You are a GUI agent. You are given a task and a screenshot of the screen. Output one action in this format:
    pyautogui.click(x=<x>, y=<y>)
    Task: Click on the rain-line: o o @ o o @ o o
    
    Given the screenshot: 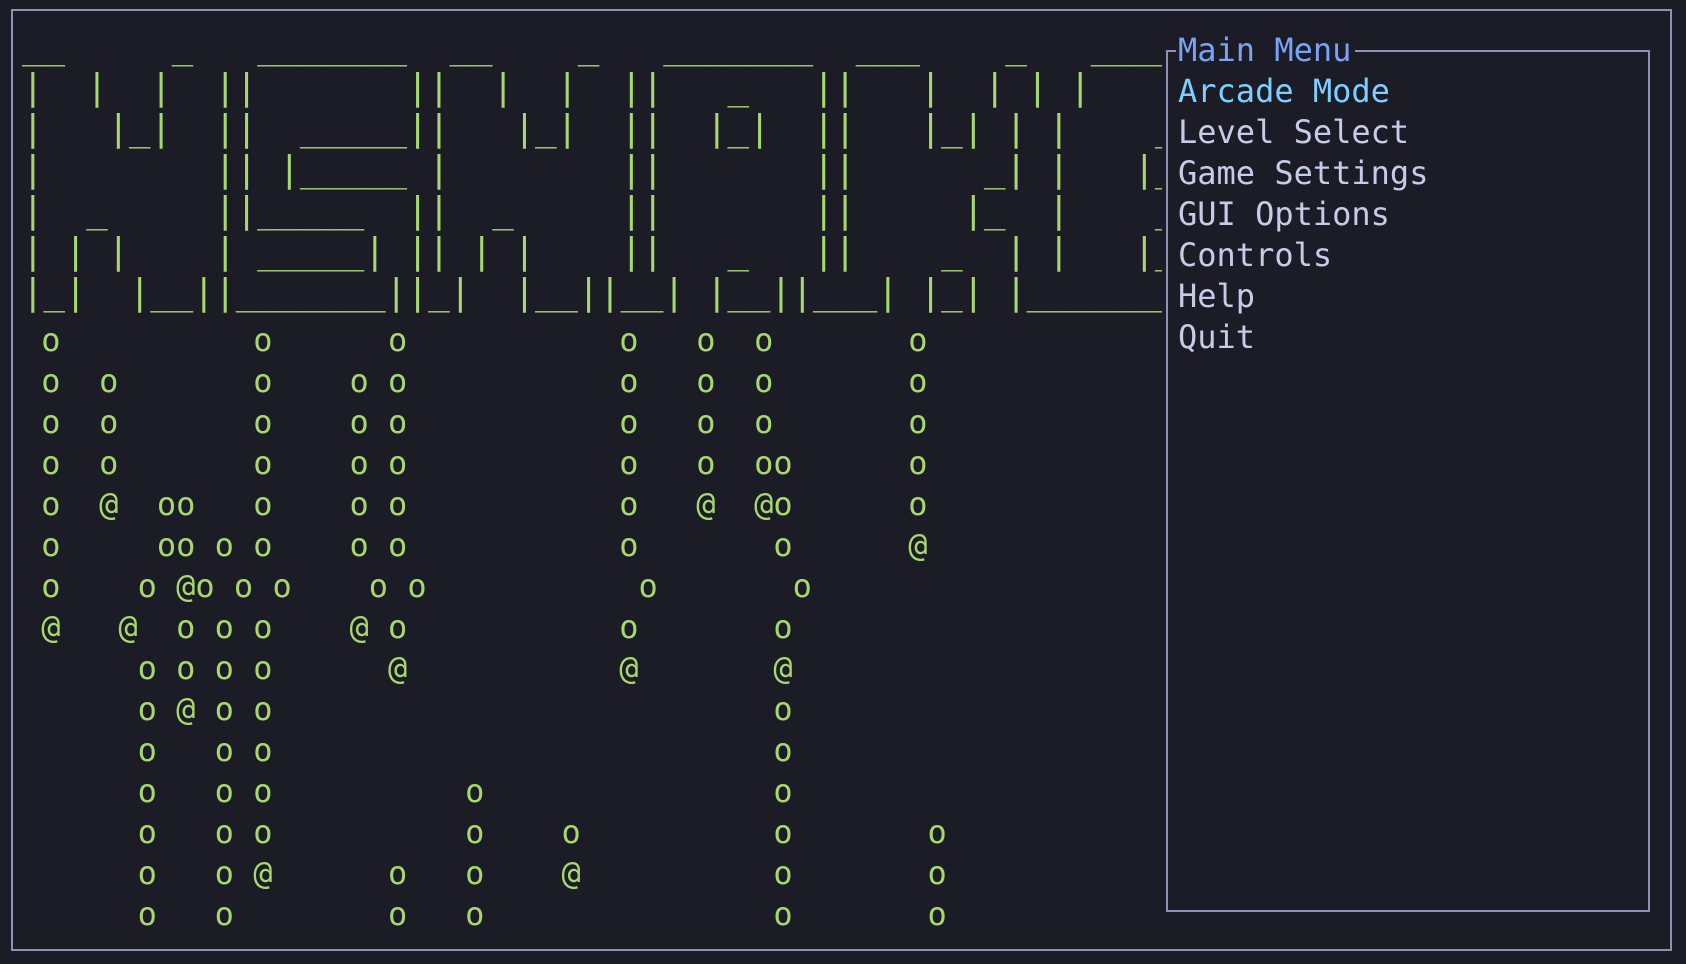 What is the action you would take?
    pyautogui.click(x=484, y=873)
    